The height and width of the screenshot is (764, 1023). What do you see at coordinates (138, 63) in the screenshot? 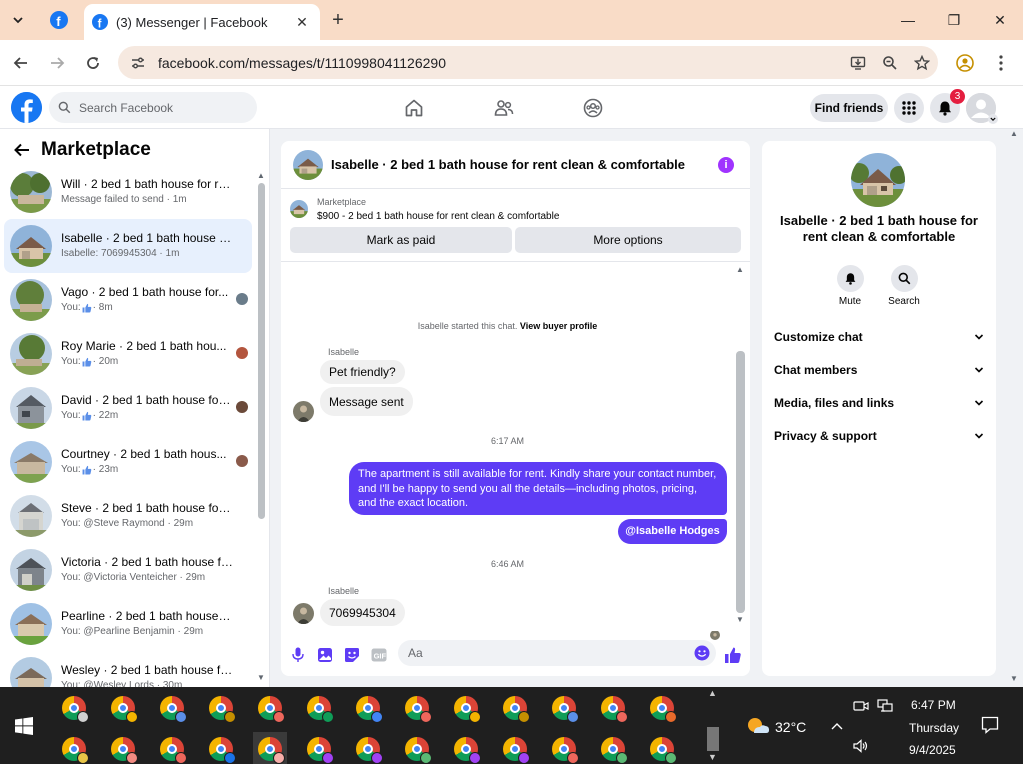
I see `site-settings-icon` at bounding box center [138, 63].